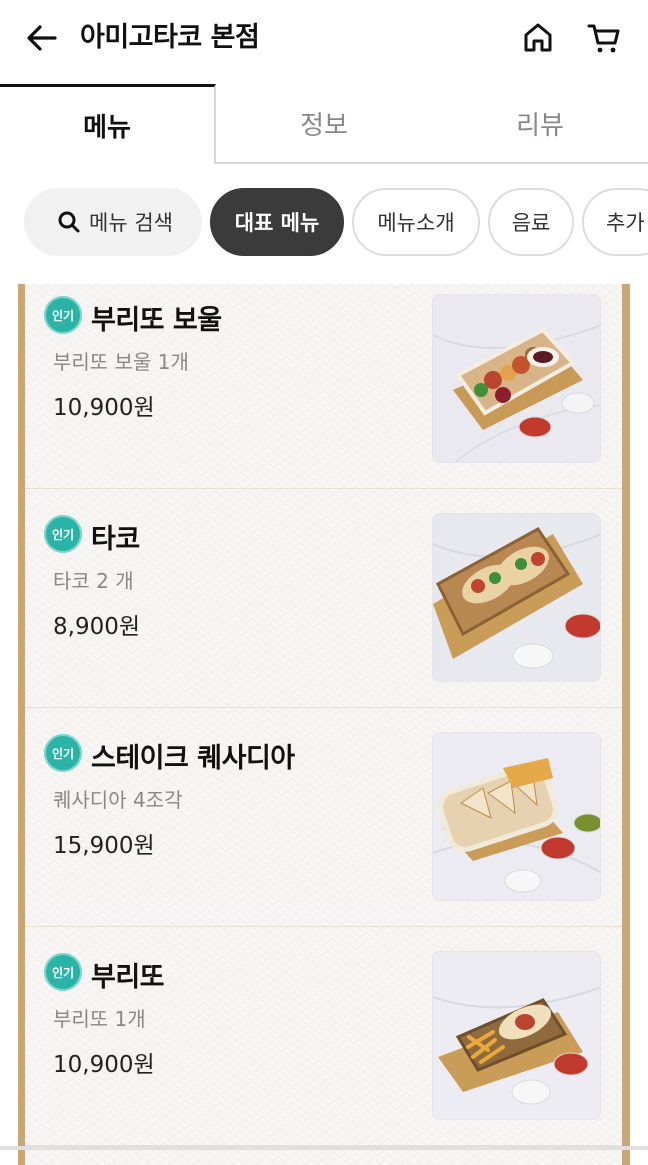 The image size is (648, 1165). What do you see at coordinates (540, 124) in the screenshot?
I see `tab-reviews: 리뷰` at bounding box center [540, 124].